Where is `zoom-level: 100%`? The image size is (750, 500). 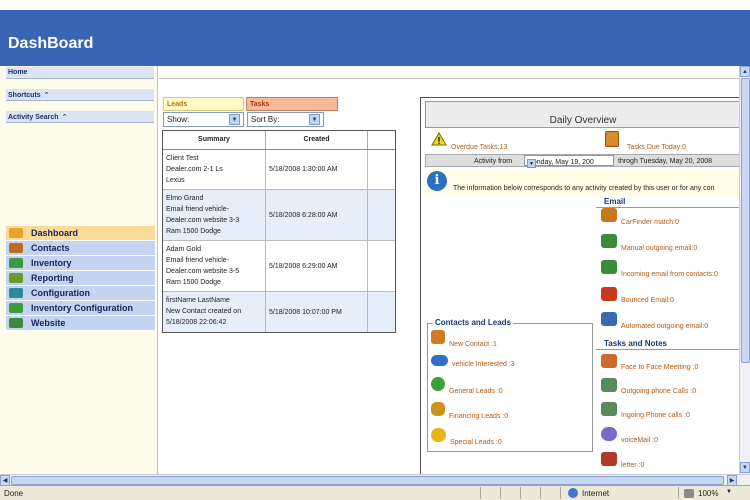
zoom-level: 100% is located at coordinates (708, 493).